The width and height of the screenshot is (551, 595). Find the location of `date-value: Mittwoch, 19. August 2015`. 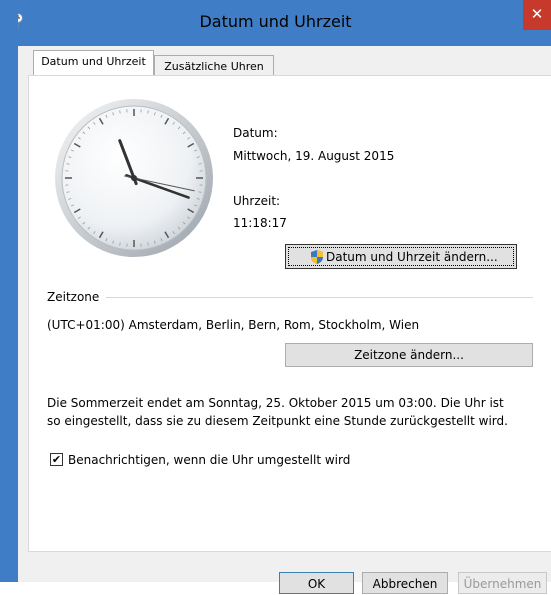

date-value: Mittwoch, 19. August 2015 is located at coordinates (313, 156).